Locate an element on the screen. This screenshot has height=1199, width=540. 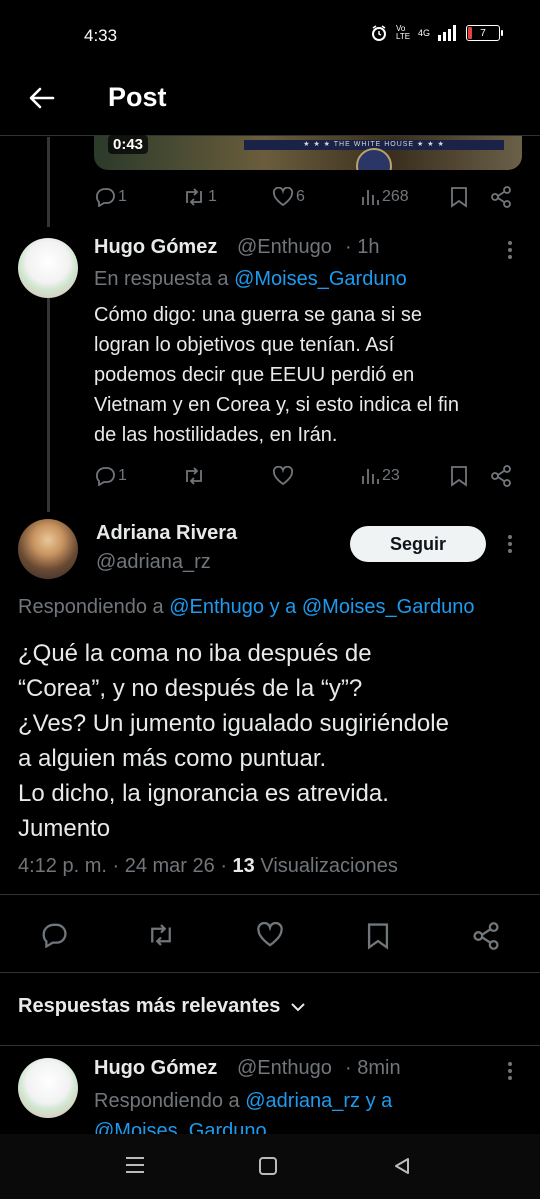
repost-button: 1 is located at coordinates (199, 197).